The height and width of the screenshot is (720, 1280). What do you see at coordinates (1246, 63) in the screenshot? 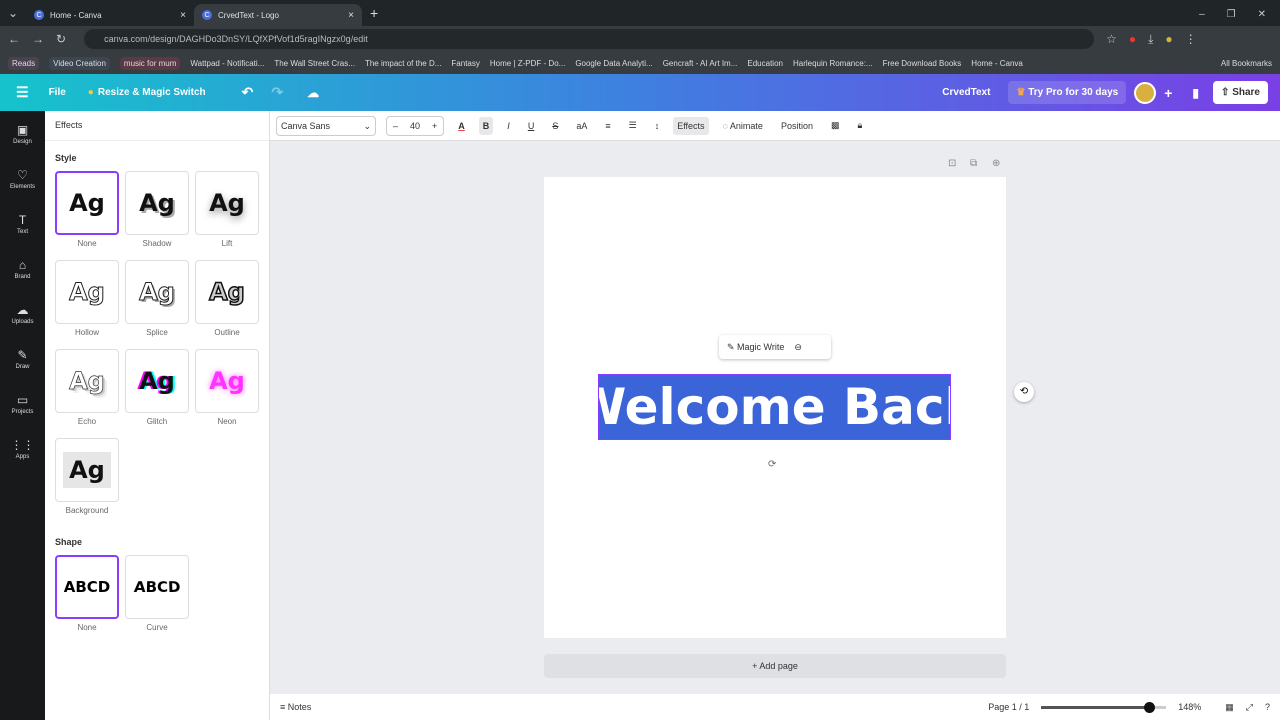
I see `all-bookmarks: All Bookmarks` at bounding box center [1246, 63].